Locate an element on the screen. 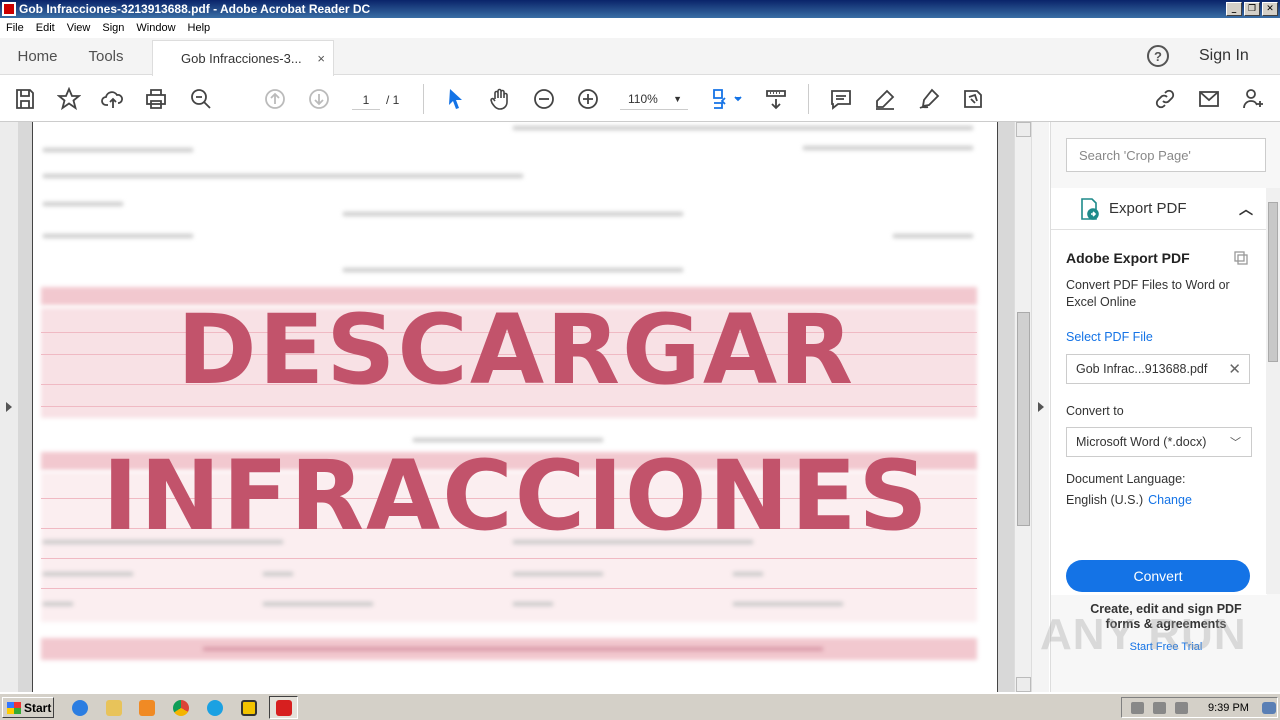  stamp-tools-icon is located at coordinates (973, 99).